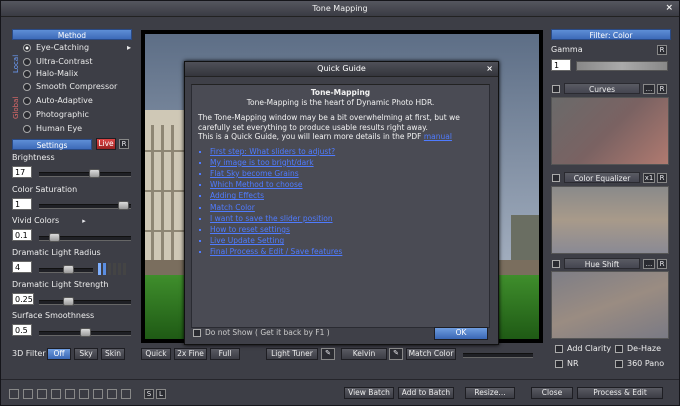 Image resolution: width=680 pixels, height=406 pixels. What do you see at coordinates (78, 62) in the screenshot?
I see `method-item-ultra-contrast: Ultra-Contrast` at bounding box center [78, 62].